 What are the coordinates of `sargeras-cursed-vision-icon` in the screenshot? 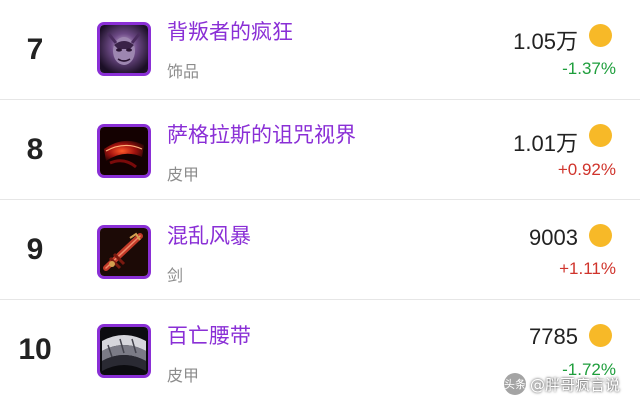 It's located at (124, 151).